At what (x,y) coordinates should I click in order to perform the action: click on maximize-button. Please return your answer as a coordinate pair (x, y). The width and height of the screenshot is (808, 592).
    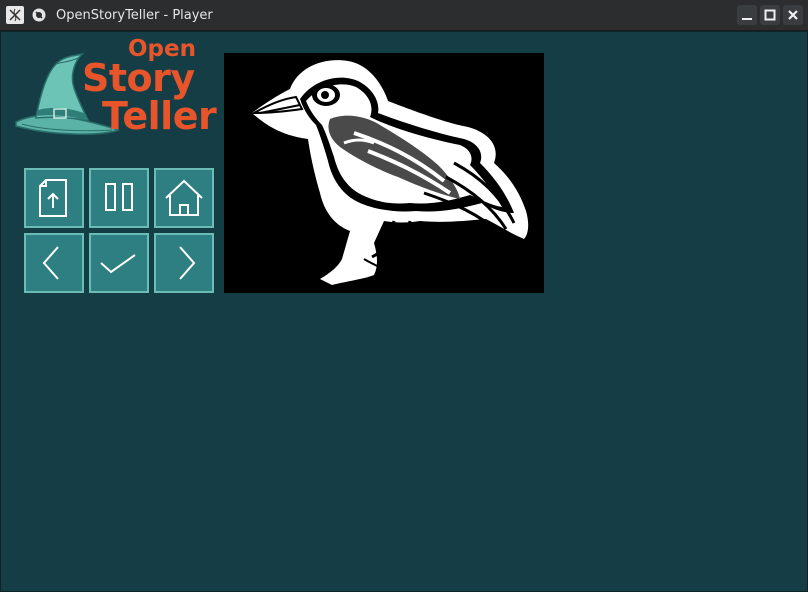
    Looking at the image, I should click on (770, 15).